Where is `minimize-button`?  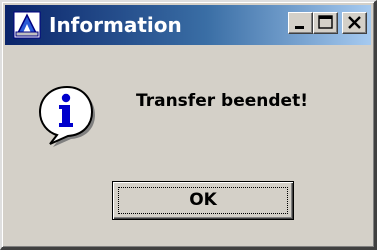
minimize-button is located at coordinates (300, 23).